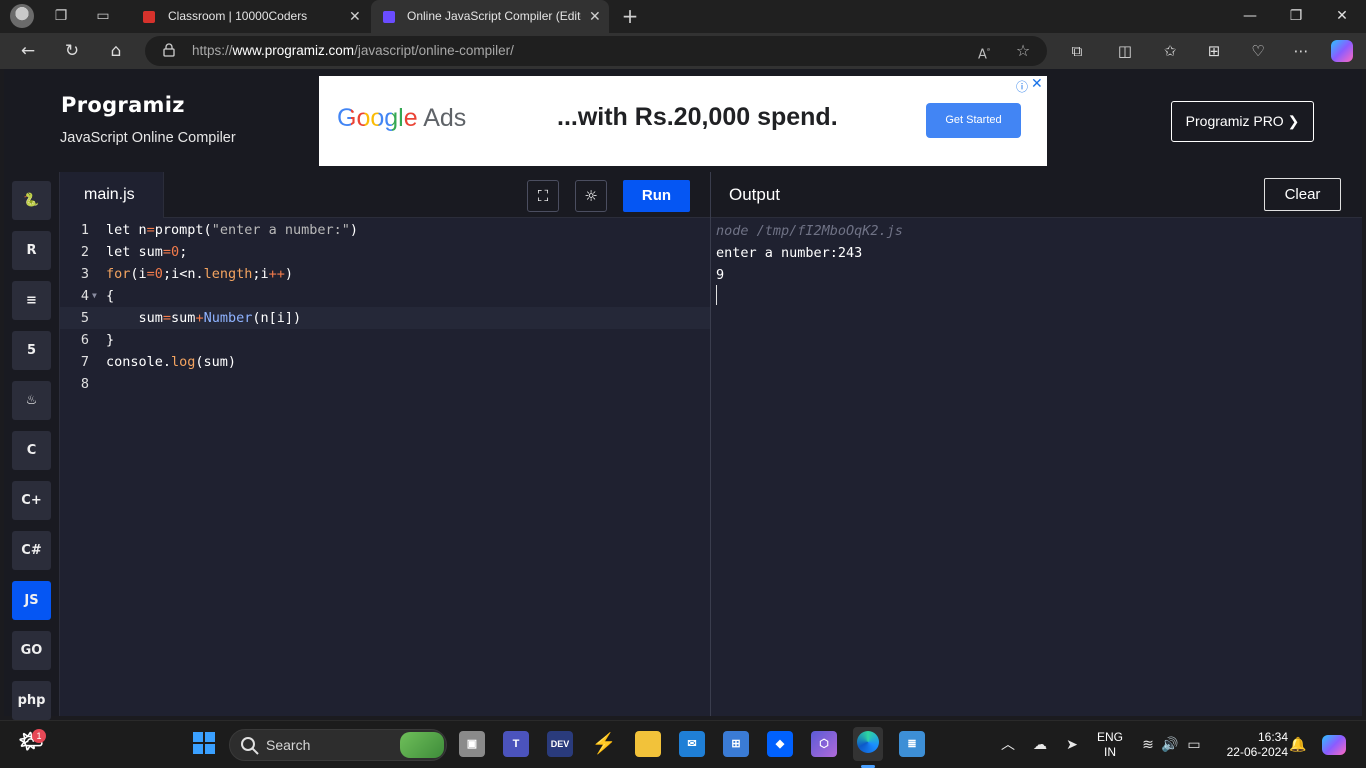 This screenshot has width=1366, height=768. I want to click on run-button: Run, so click(656, 196).